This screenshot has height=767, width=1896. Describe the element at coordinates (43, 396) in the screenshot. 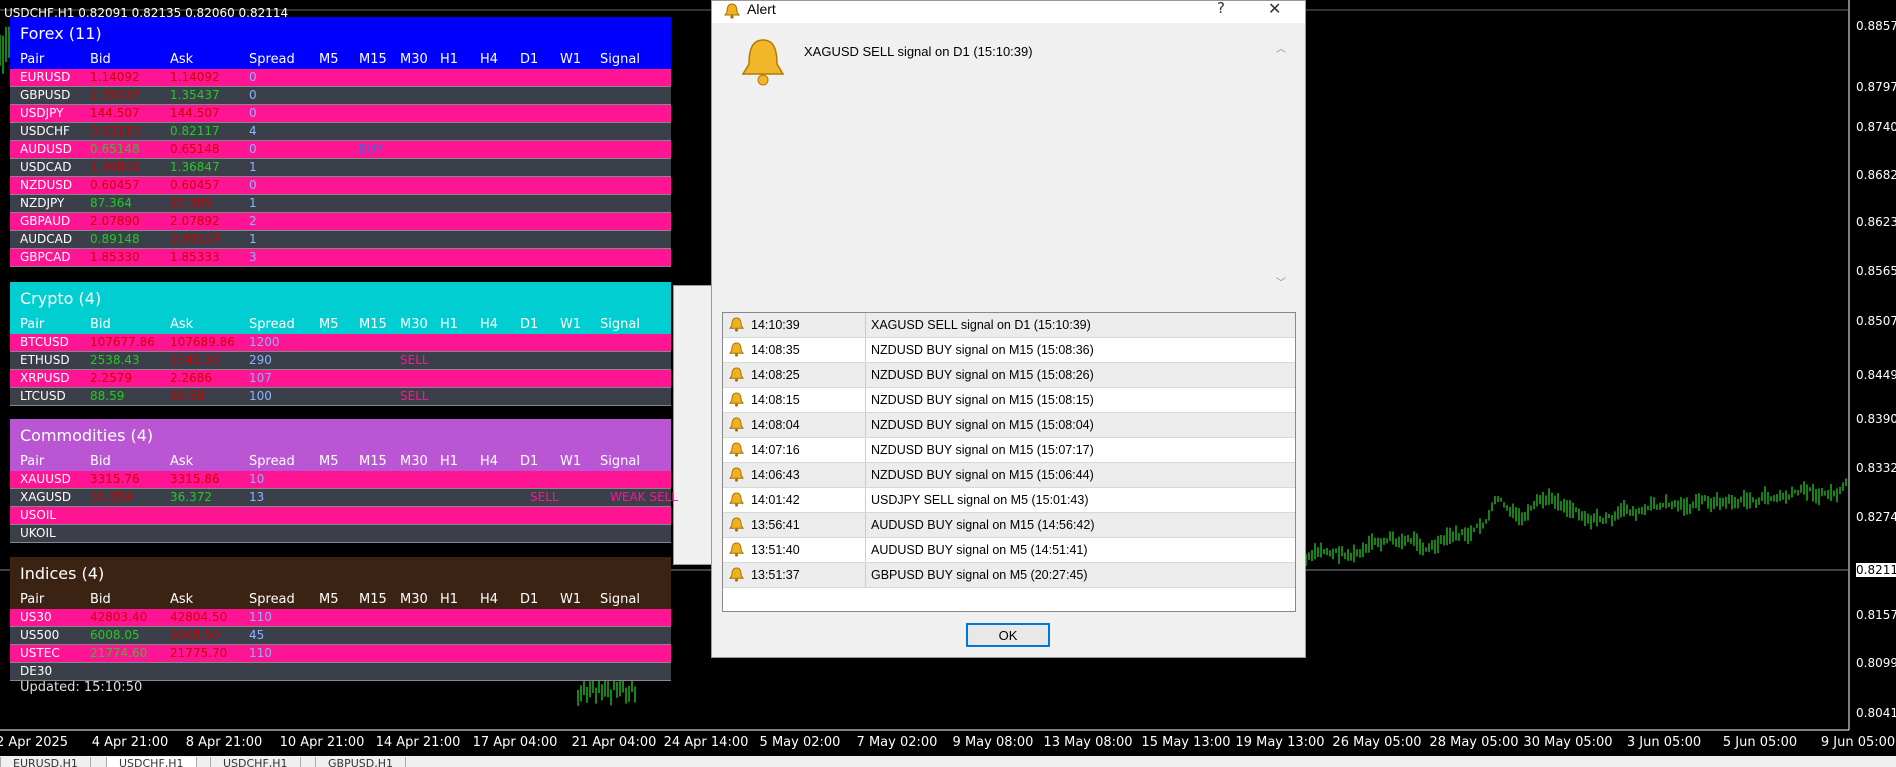

I see `pair-name: LTCUSD` at that location.